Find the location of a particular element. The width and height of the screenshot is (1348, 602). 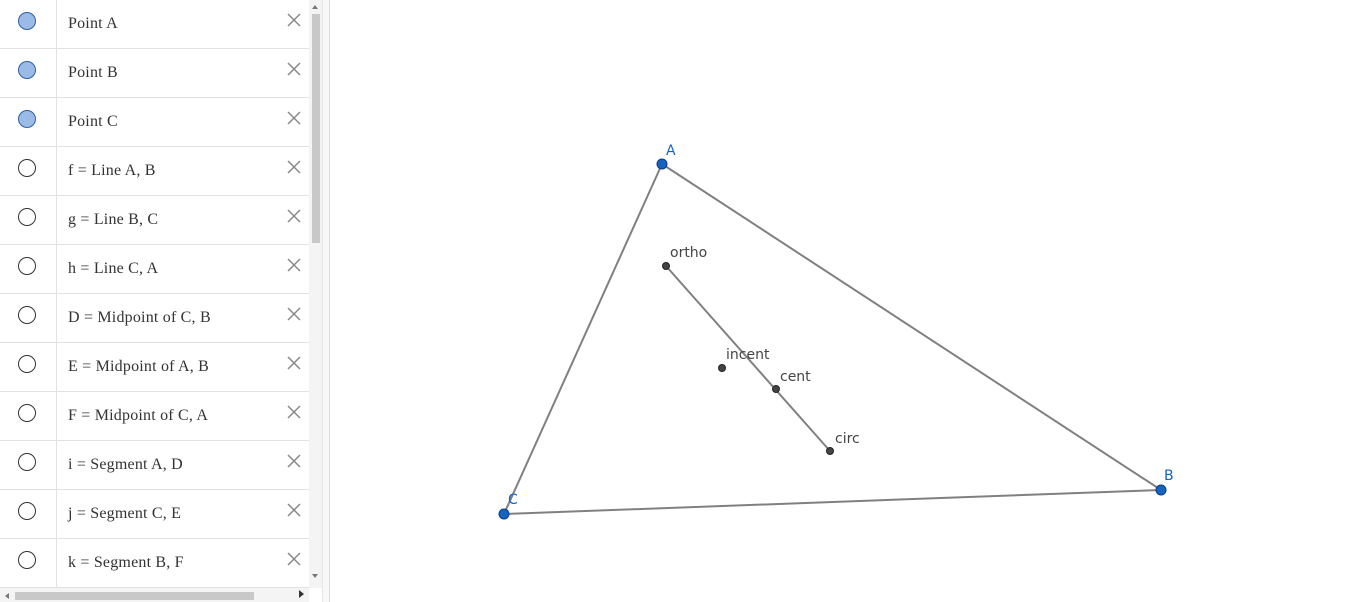

label-a: A is located at coordinates (671, 151).